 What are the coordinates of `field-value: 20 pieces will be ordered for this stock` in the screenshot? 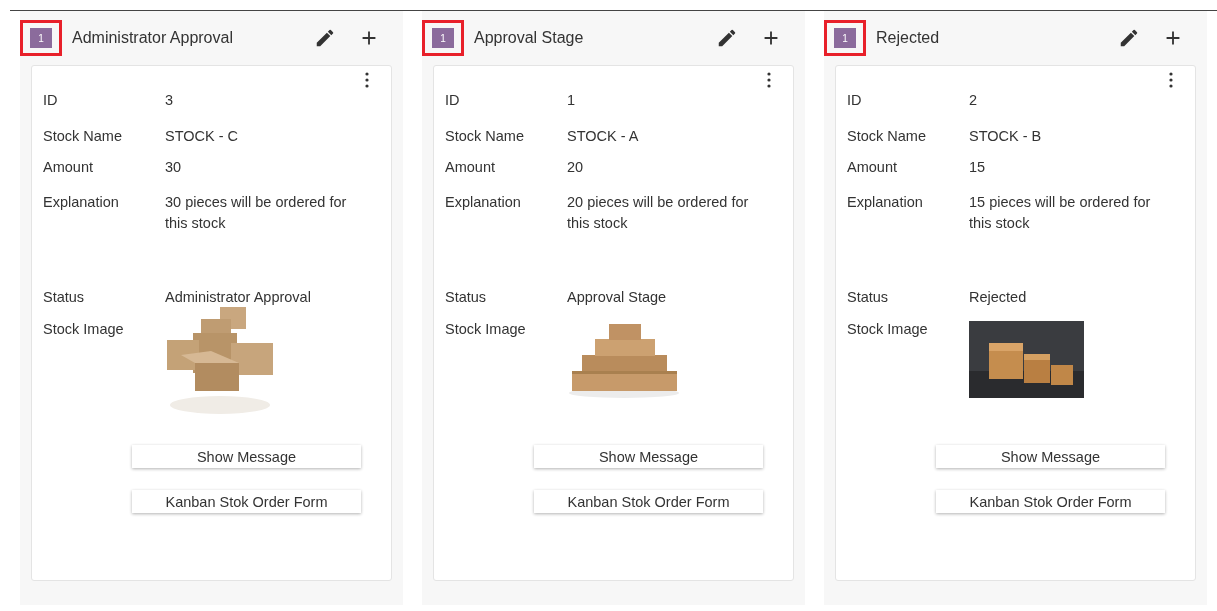 It's located at (658, 213).